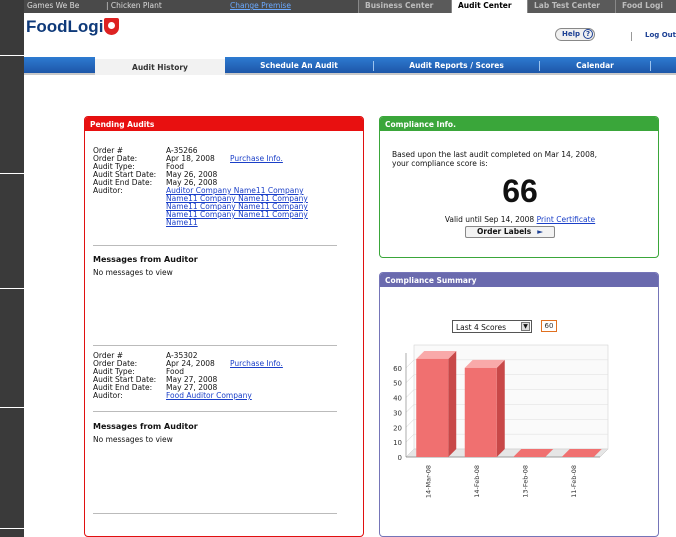 This screenshot has height=537, width=676. Describe the element at coordinates (112, 26) in the screenshot. I see `logo-shield-icon` at that location.